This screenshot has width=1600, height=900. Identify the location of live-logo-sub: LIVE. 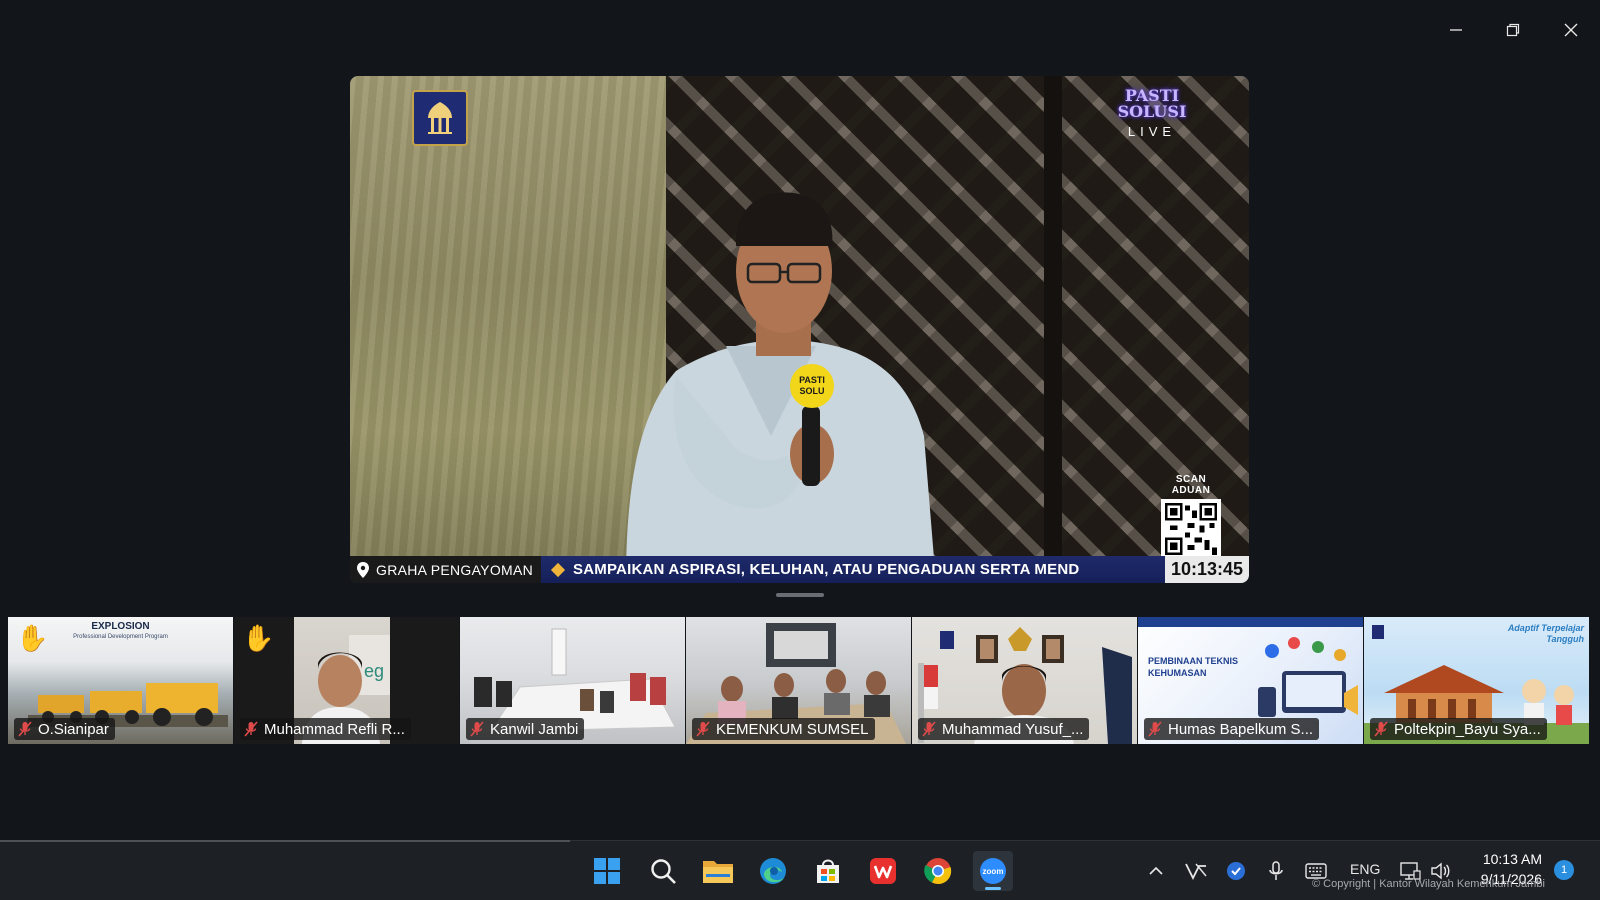
(1152, 131).